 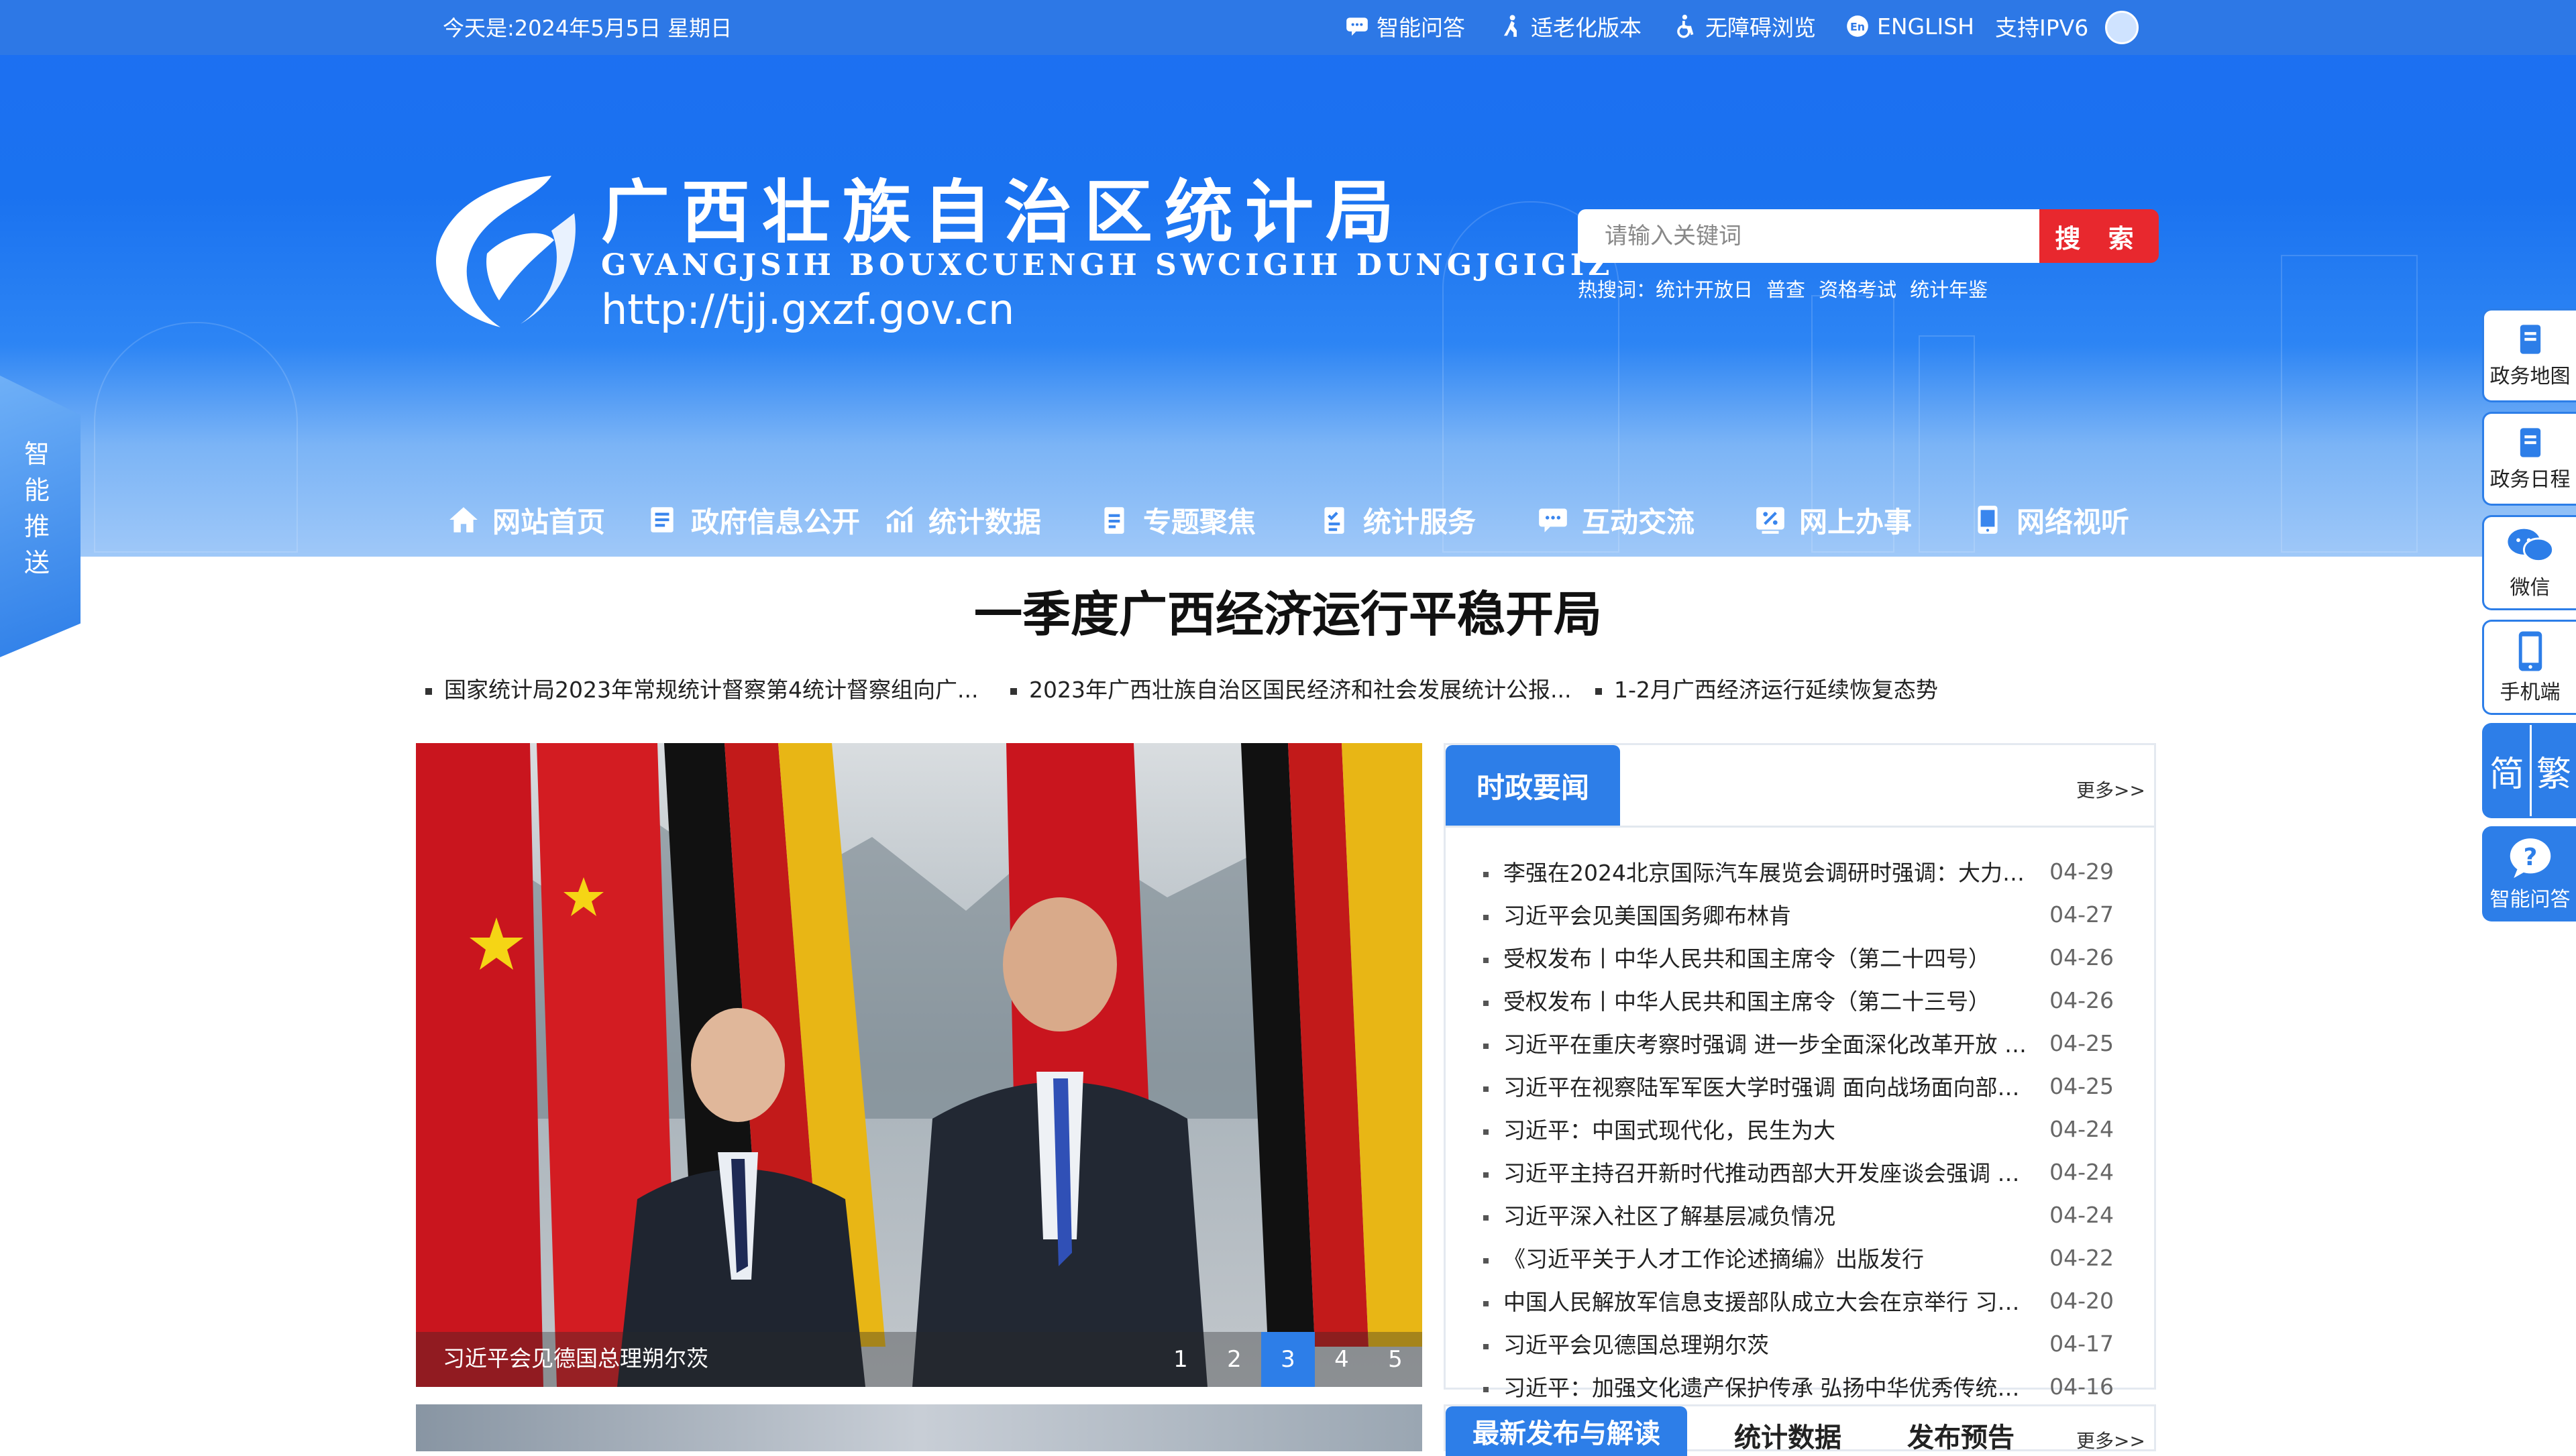 What do you see at coordinates (2507, 770) in the screenshot?
I see `simplified-button: 简` at bounding box center [2507, 770].